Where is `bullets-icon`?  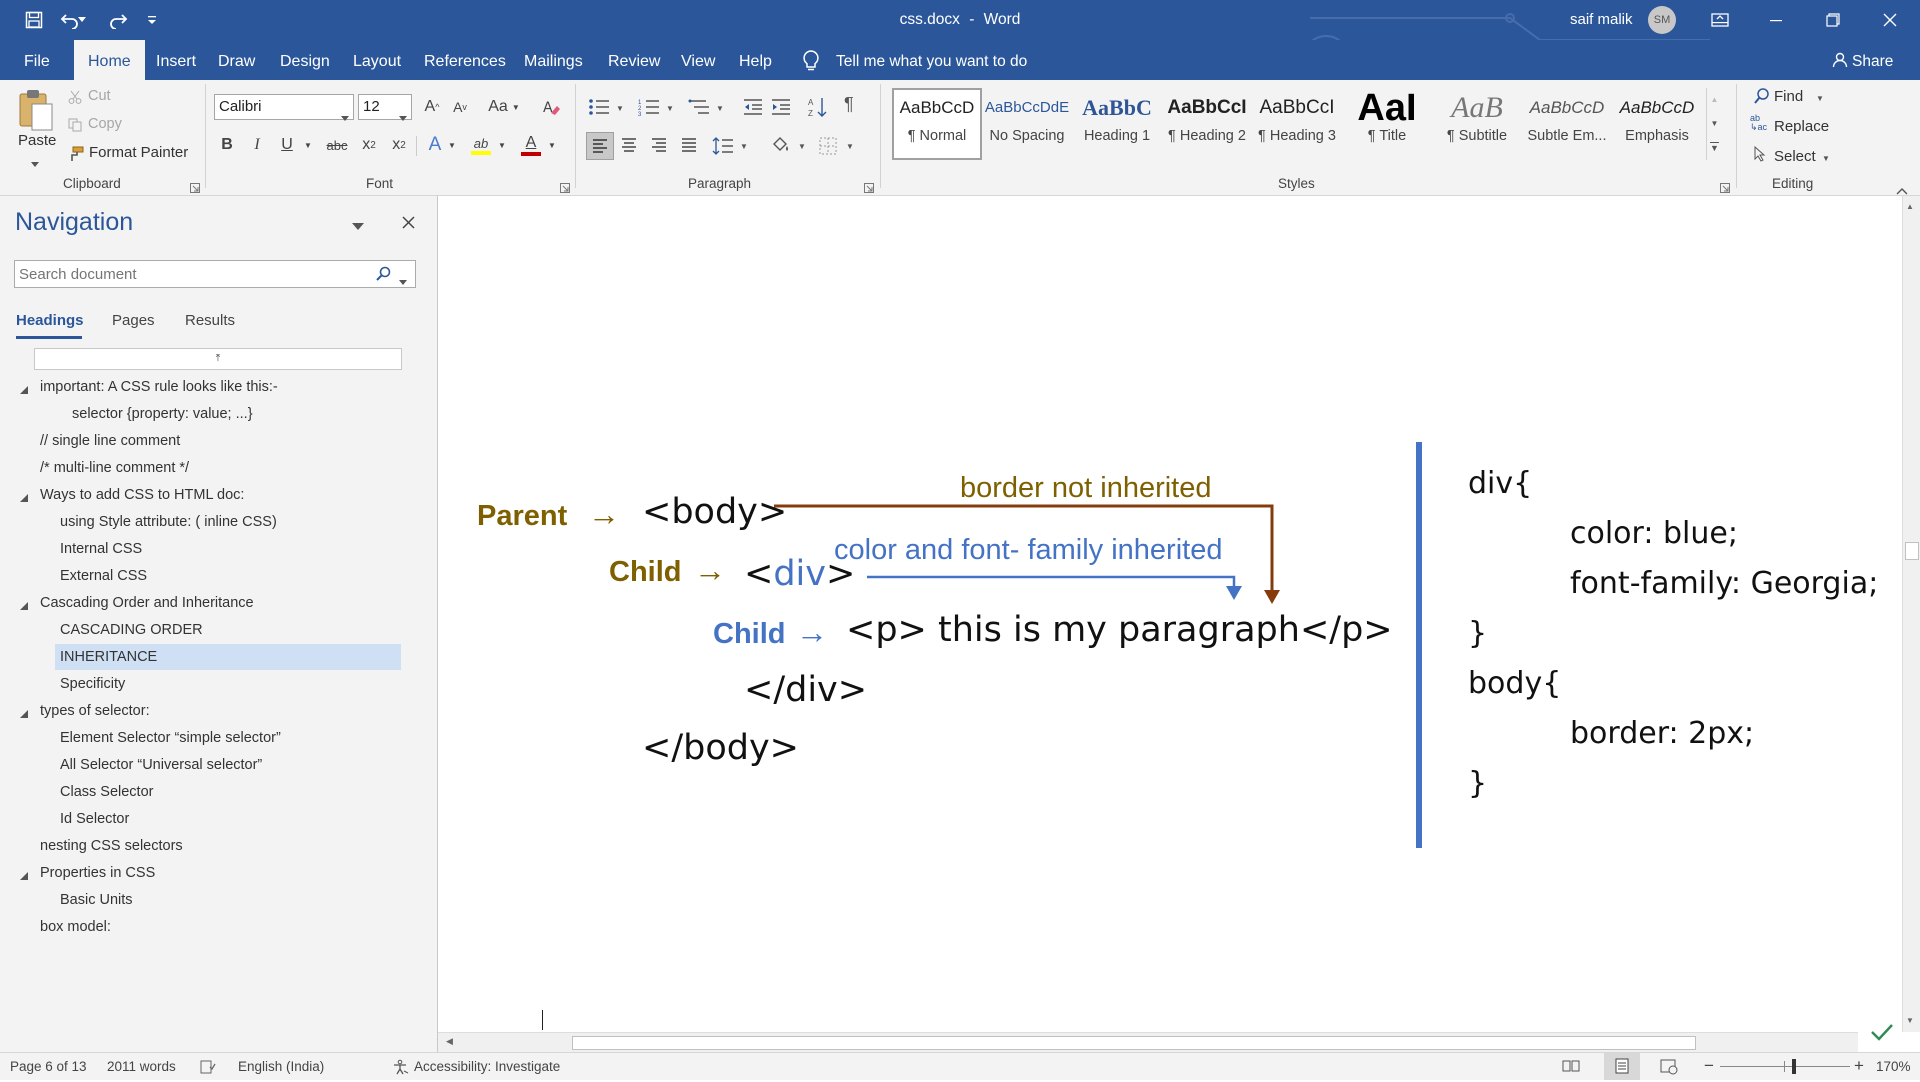
bullets-icon is located at coordinates (599, 109).